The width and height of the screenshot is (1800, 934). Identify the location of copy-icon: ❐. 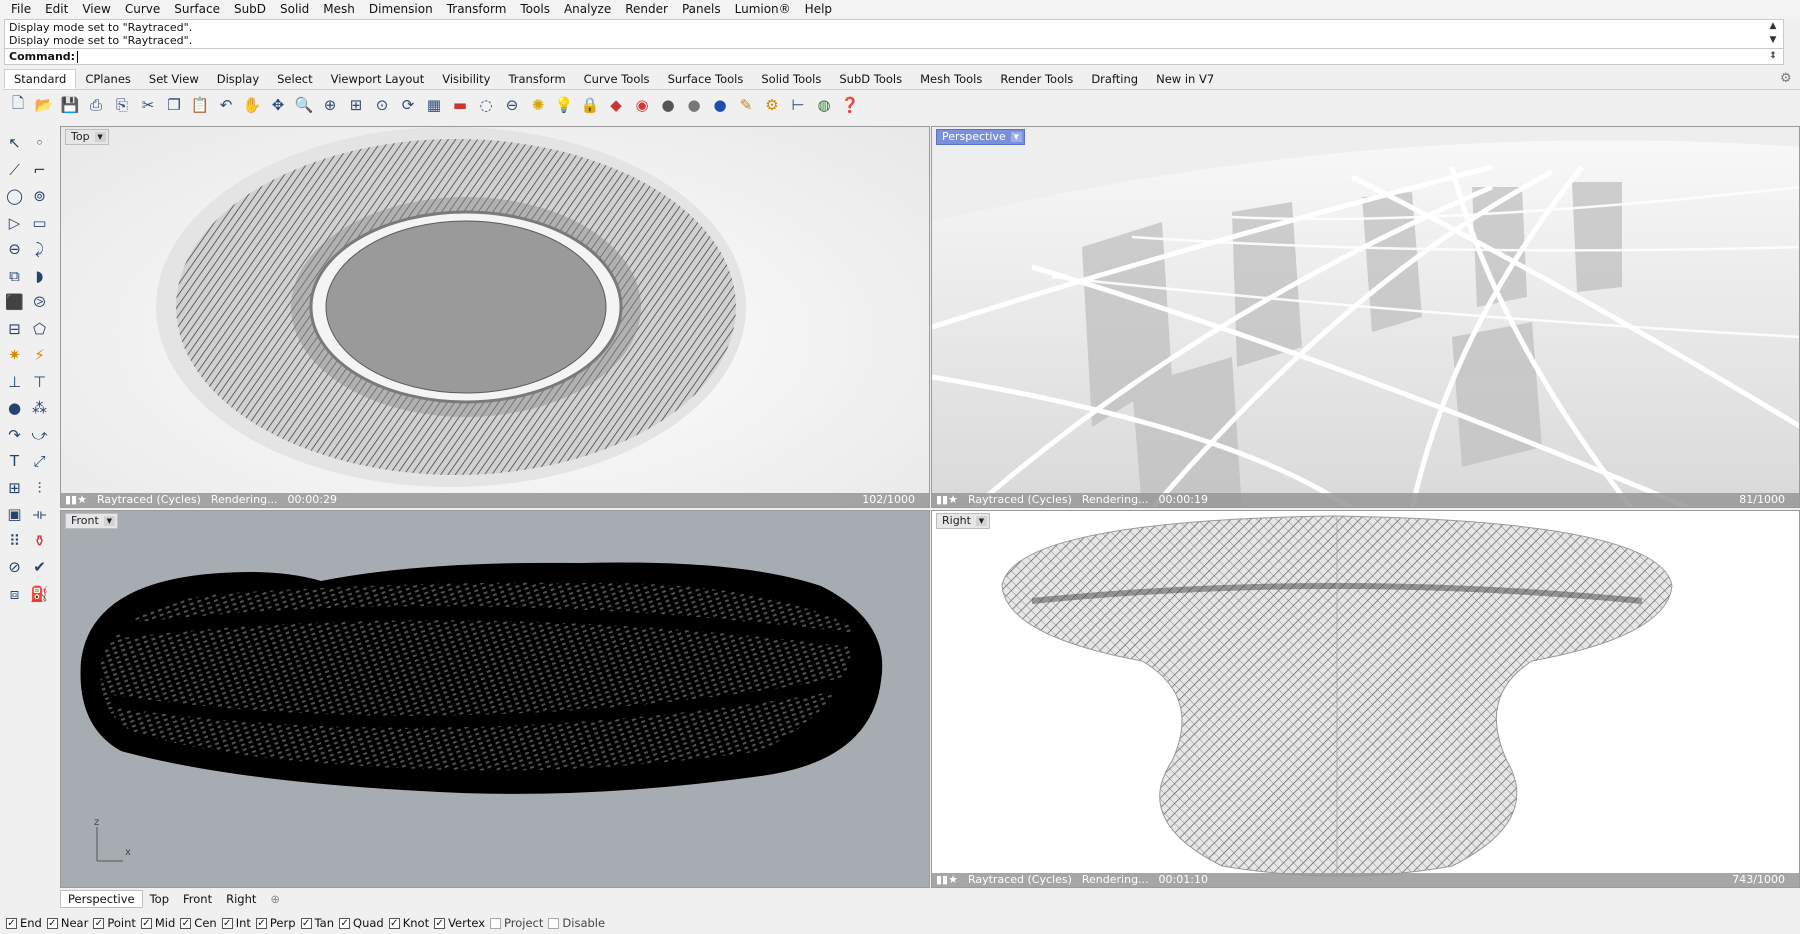
(174, 105).